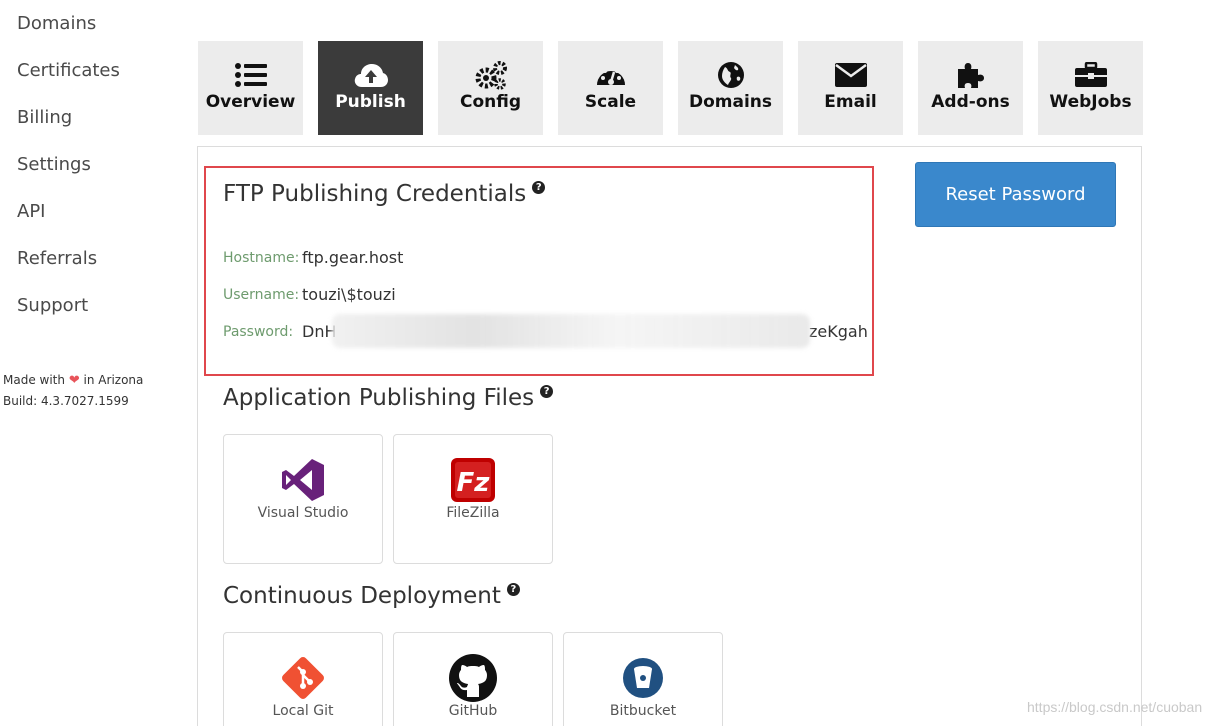 Image resolution: width=1231 pixels, height=726 pixels. I want to click on sidebar-item-api: API, so click(31, 211).